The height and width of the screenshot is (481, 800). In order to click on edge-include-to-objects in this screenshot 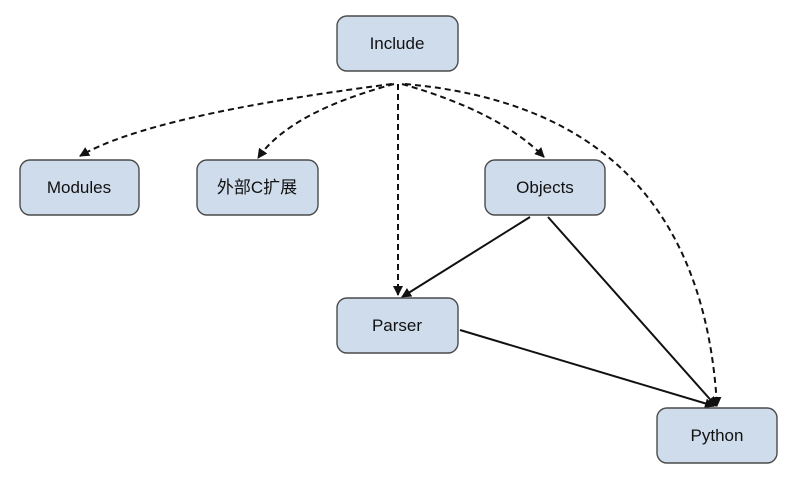, I will do `click(473, 120)`.